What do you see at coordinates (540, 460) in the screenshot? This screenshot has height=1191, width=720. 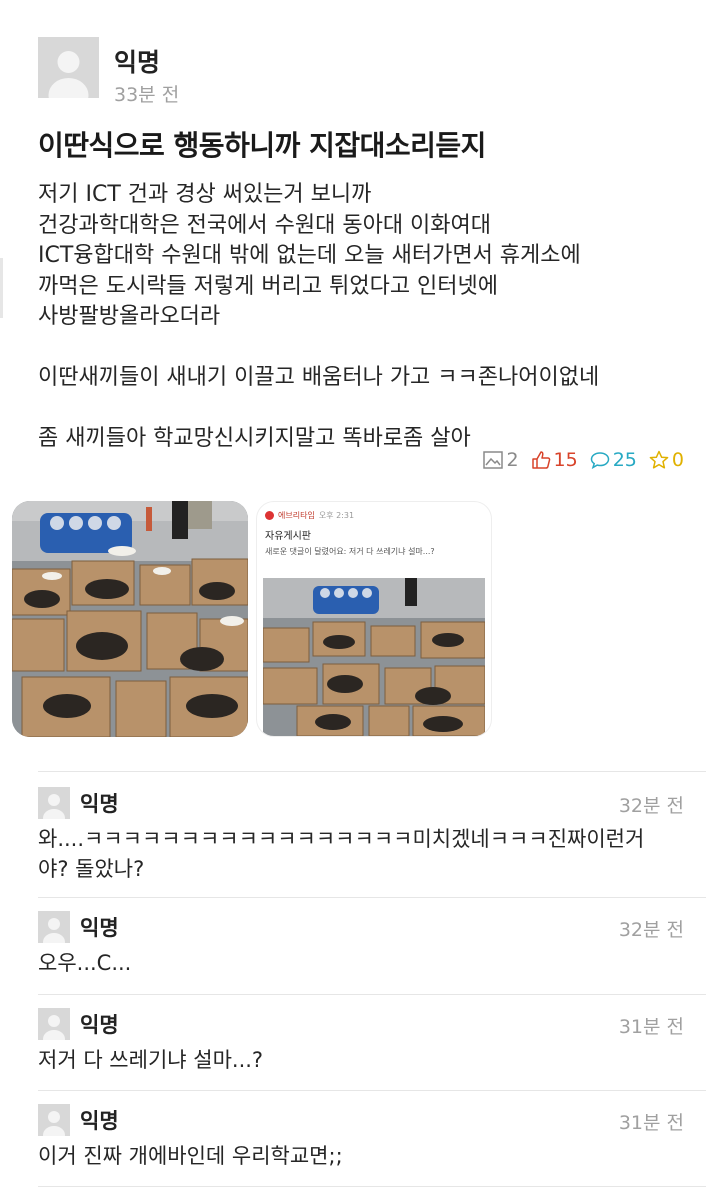 I see `thumb-up-icon` at bounding box center [540, 460].